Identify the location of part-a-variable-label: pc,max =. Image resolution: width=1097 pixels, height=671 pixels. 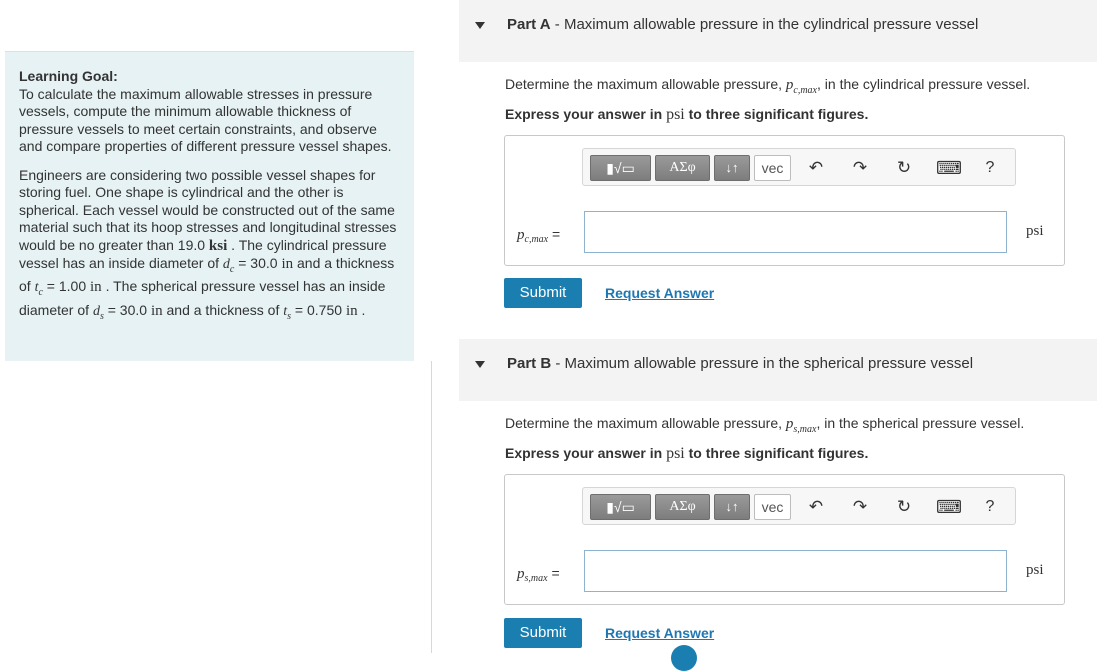
(538, 235).